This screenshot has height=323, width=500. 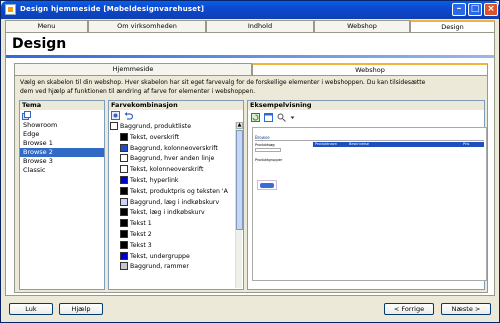 I want to click on preview-col-label: Beskrivelse, so click(x=359, y=144).